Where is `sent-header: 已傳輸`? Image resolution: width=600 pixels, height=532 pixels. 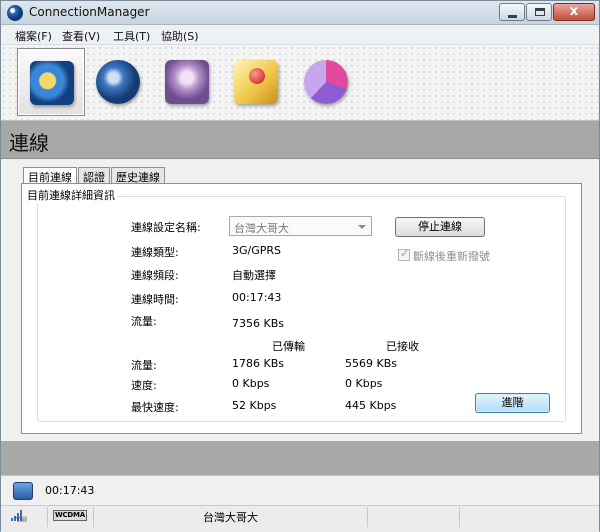 sent-header: 已傳輸 is located at coordinates (288, 346).